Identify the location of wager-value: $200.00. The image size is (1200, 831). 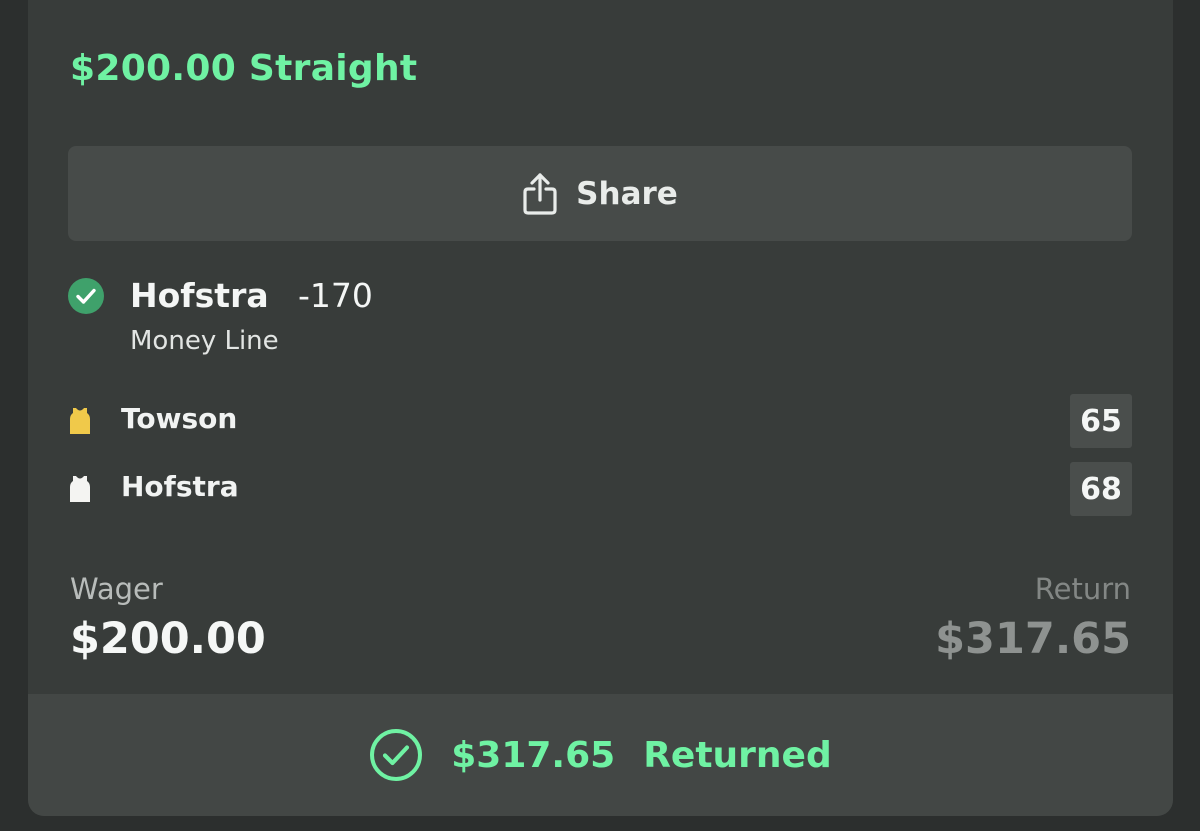
(168, 639).